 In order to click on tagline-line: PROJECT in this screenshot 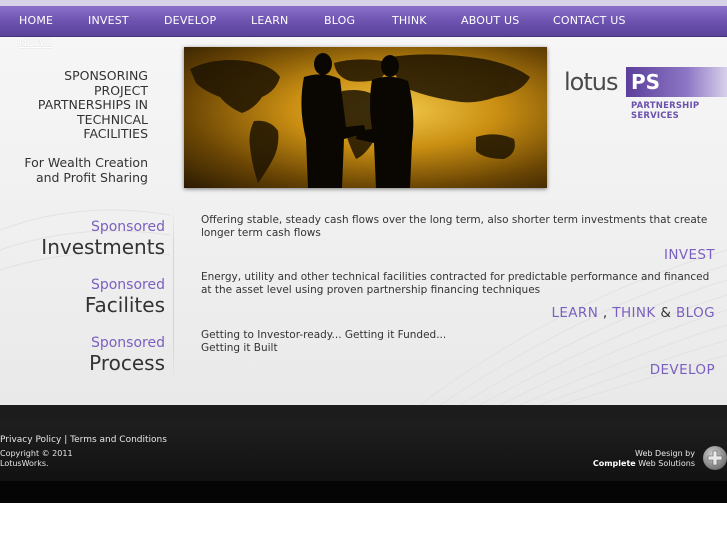, I will do `click(120, 90)`.